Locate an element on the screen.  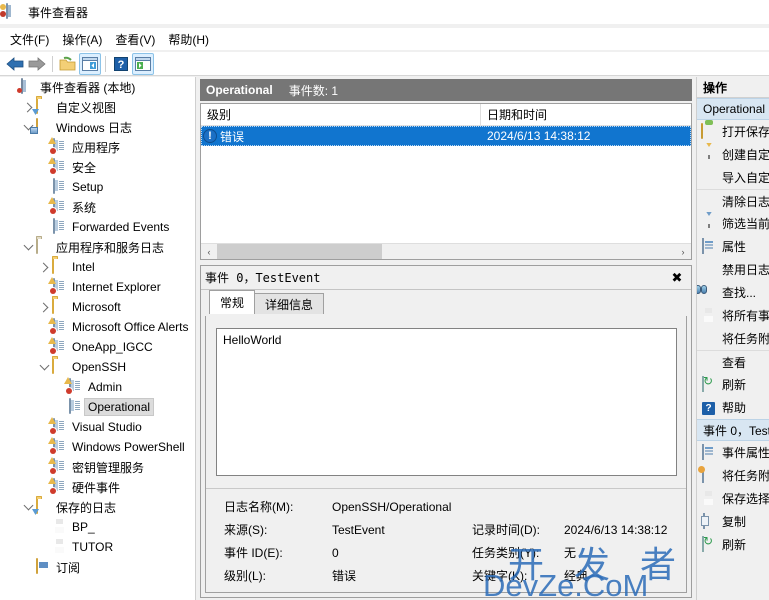
action-pane-icon is located at coordinates (143, 63).